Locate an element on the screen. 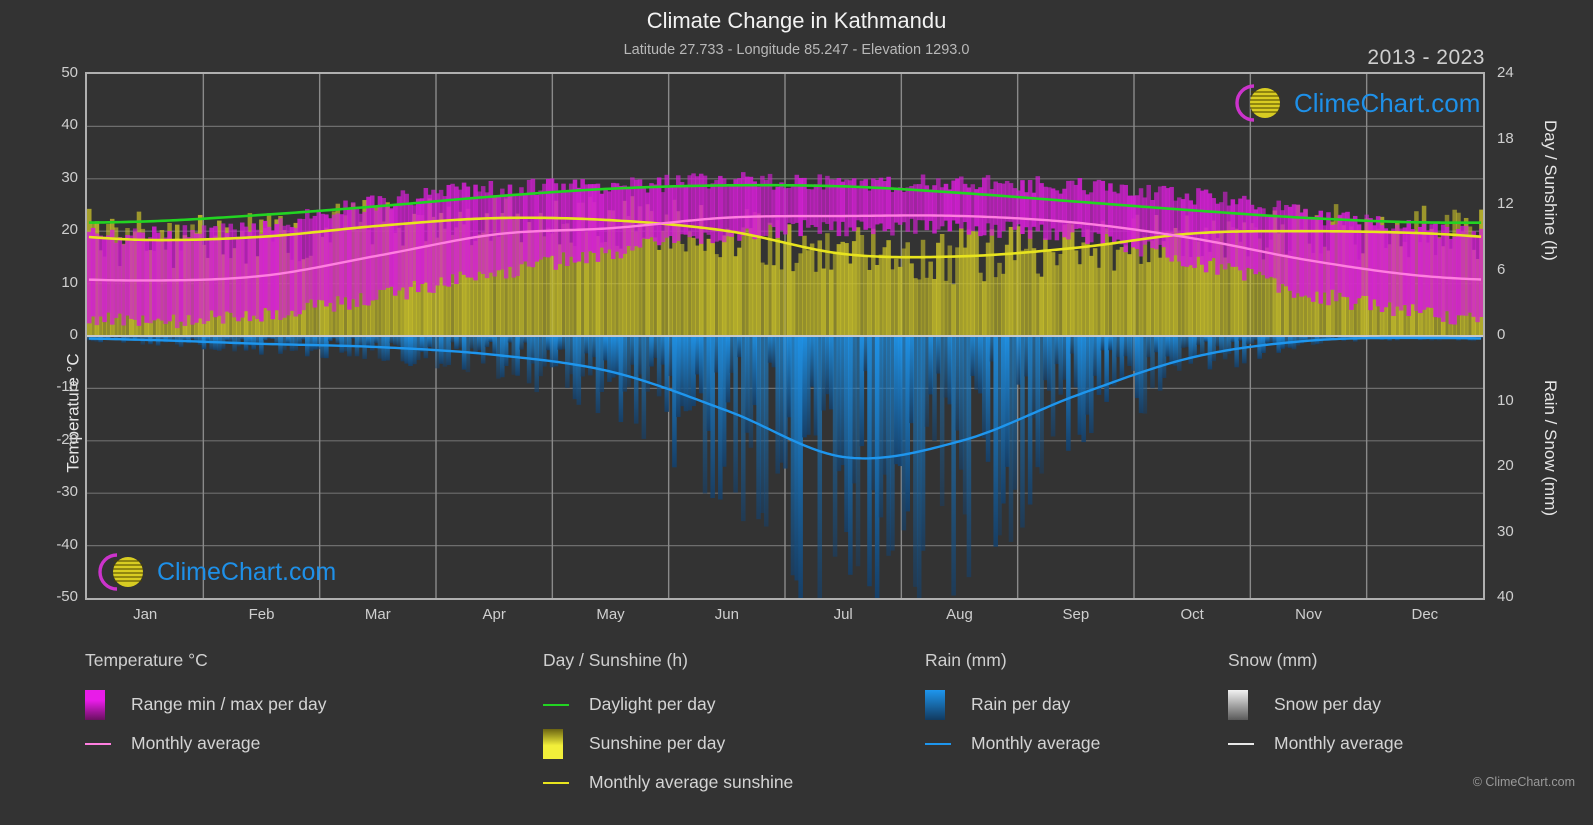  page-title: Climate Change in Kathmandu is located at coordinates (796, 20).